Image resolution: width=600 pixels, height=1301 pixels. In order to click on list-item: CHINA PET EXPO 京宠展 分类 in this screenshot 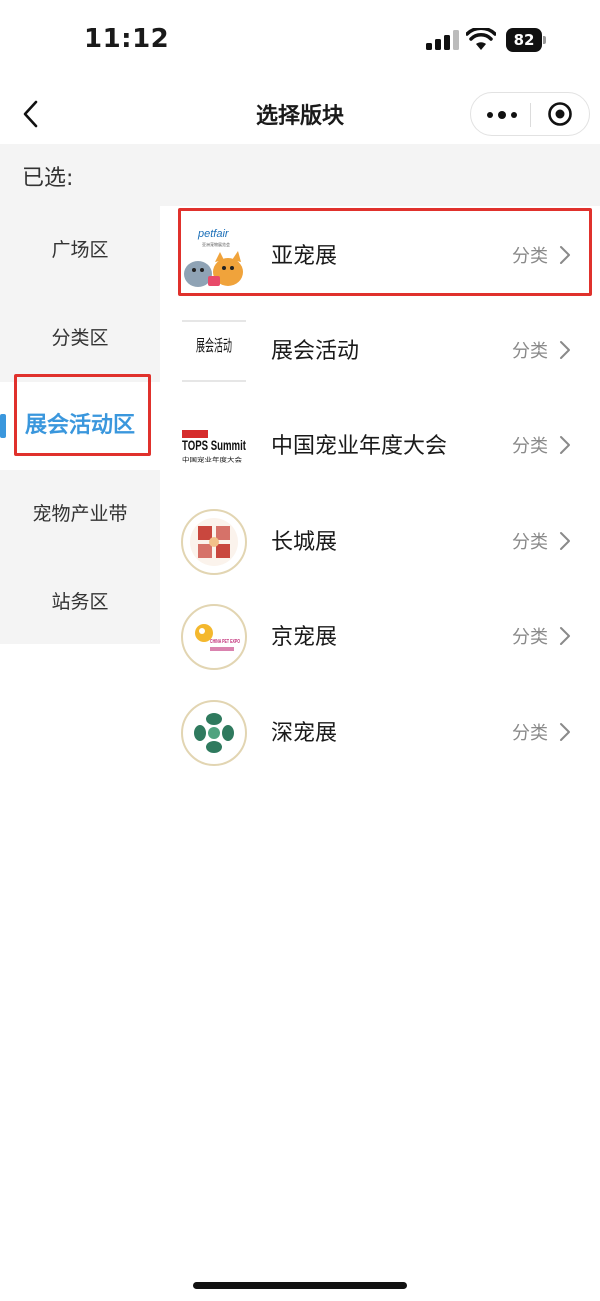, I will do `click(380, 636)`.